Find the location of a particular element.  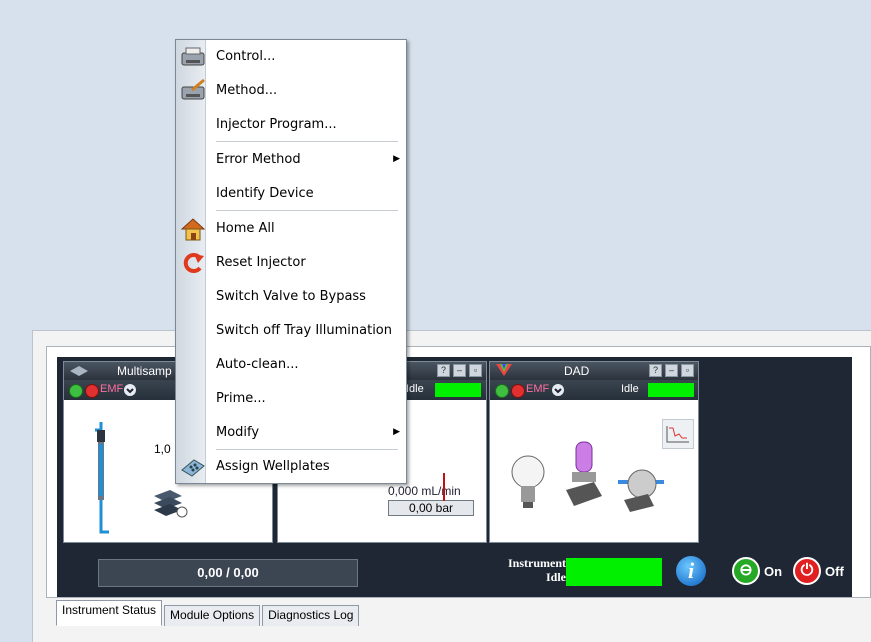

pressure-marker is located at coordinates (444, 487).